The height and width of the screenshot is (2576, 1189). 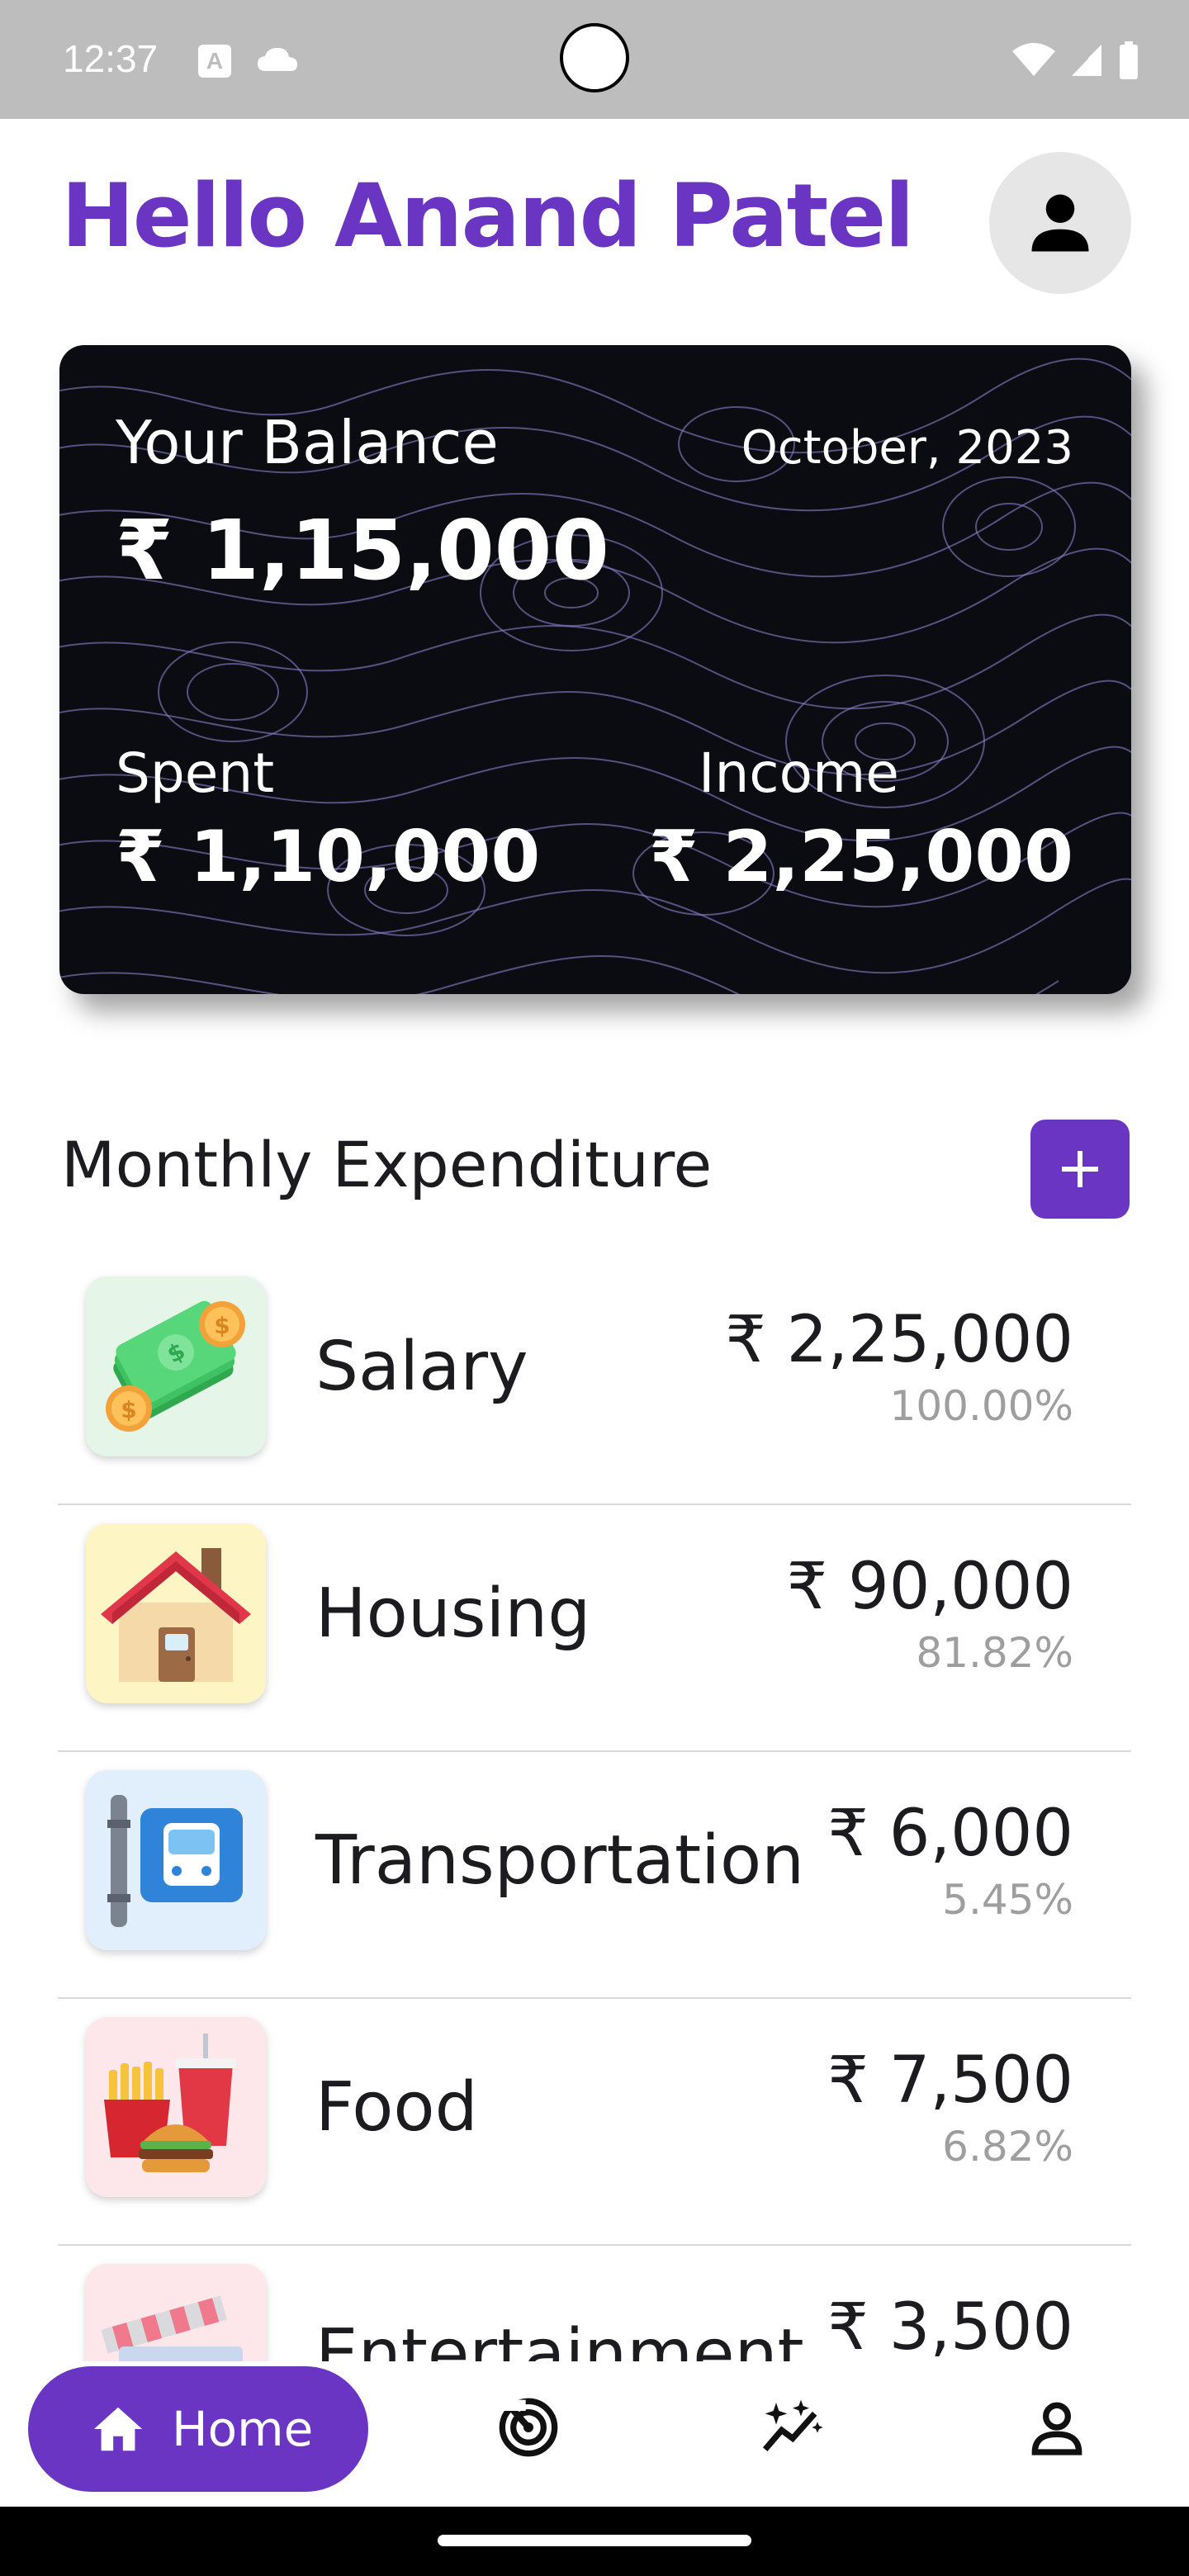 I want to click on wifi-icon, so click(x=1033, y=59).